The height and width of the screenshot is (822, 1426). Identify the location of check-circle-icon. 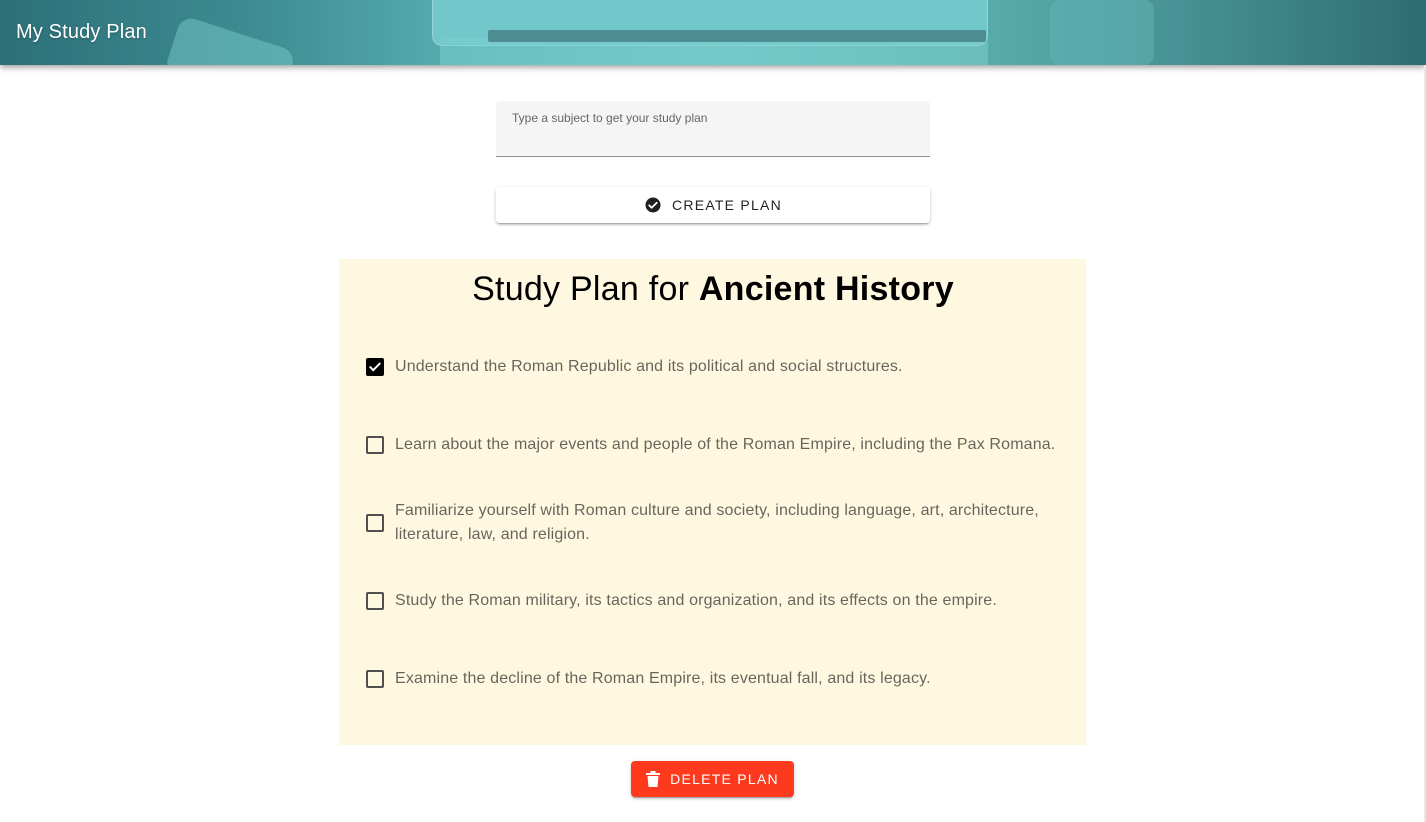
(653, 205).